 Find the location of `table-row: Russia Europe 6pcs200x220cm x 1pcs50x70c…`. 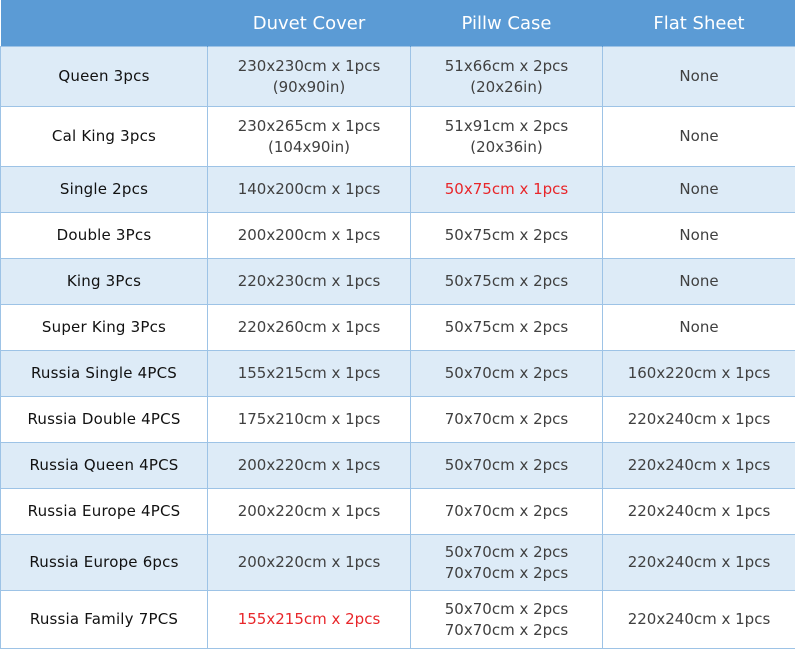

table-row: Russia Europe 6pcs200x220cm x 1pcs50x70c… is located at coordinates (398, 563).